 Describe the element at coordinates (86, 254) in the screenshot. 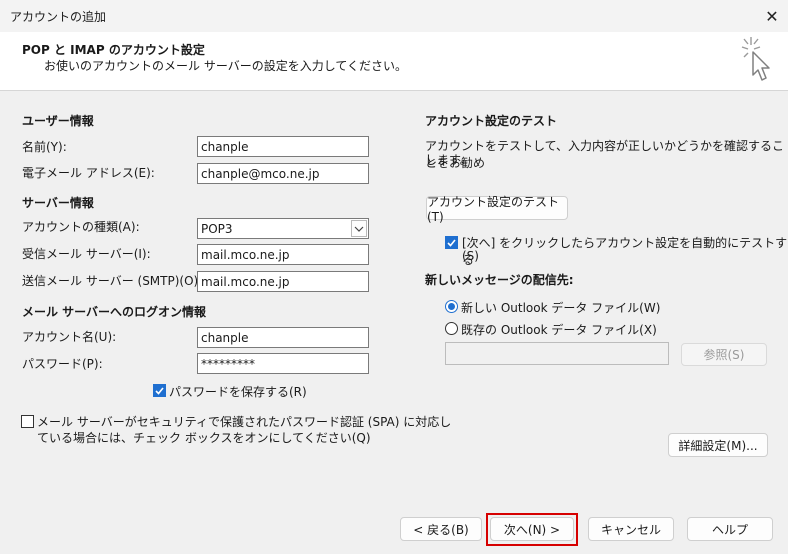

I see `incoming-server-label: 受信メール サーバー(I):` at that location.